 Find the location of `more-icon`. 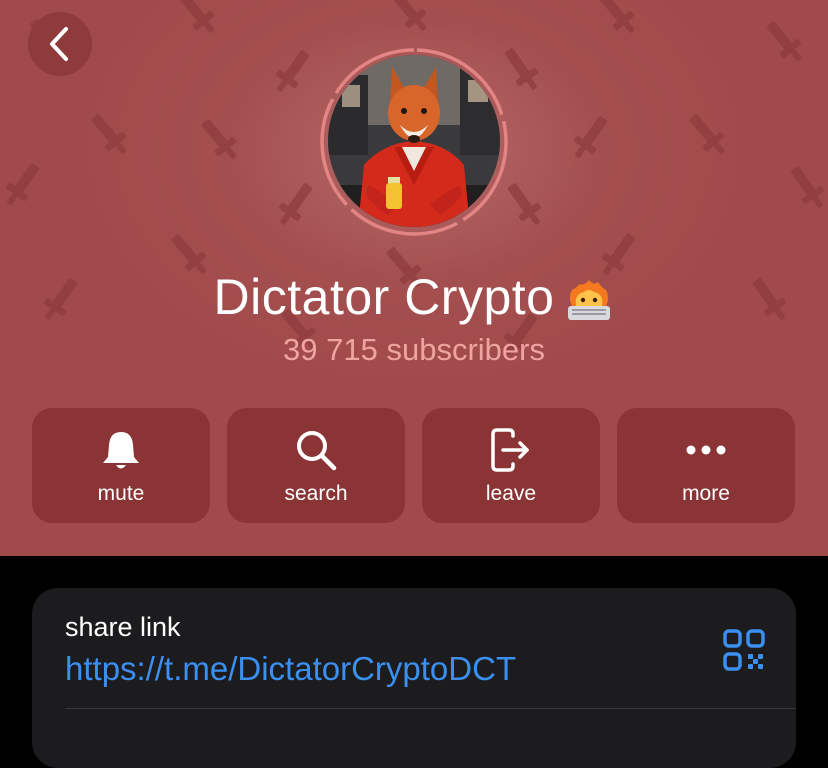

more-icon is located at coordinates (706, 450).